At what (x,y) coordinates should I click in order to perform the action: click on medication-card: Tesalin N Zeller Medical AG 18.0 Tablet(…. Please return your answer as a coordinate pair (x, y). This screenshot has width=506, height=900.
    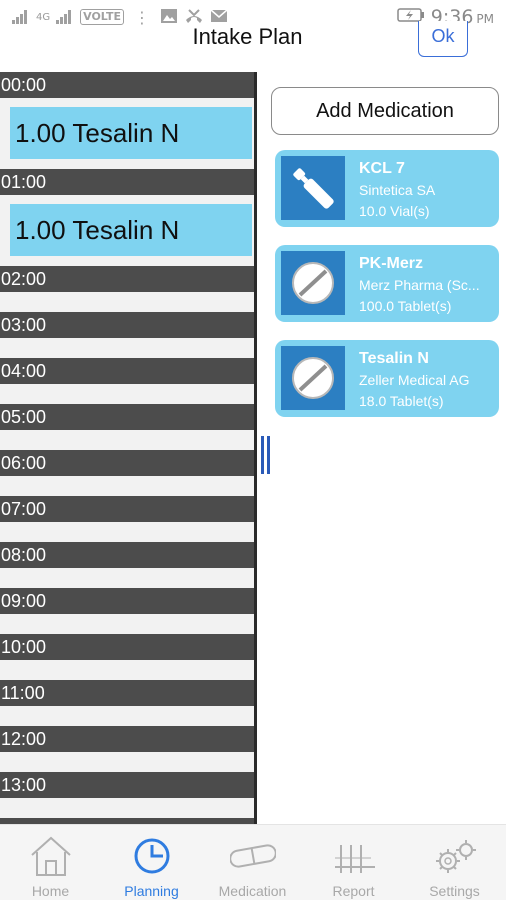
    Looking at the image, I should click on (387, 378).